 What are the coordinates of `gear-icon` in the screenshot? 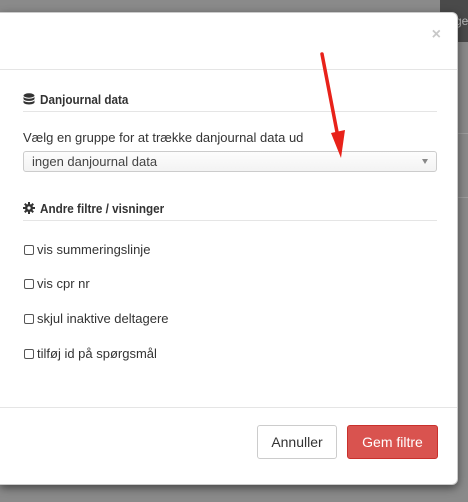 It's located at (29, 208).